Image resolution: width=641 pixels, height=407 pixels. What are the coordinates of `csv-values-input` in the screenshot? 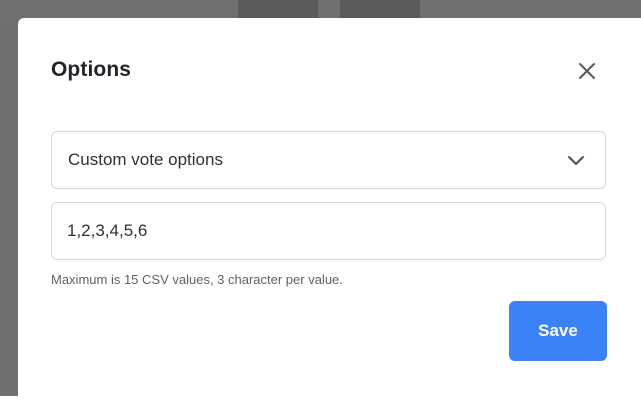 It's located at (327, 231).